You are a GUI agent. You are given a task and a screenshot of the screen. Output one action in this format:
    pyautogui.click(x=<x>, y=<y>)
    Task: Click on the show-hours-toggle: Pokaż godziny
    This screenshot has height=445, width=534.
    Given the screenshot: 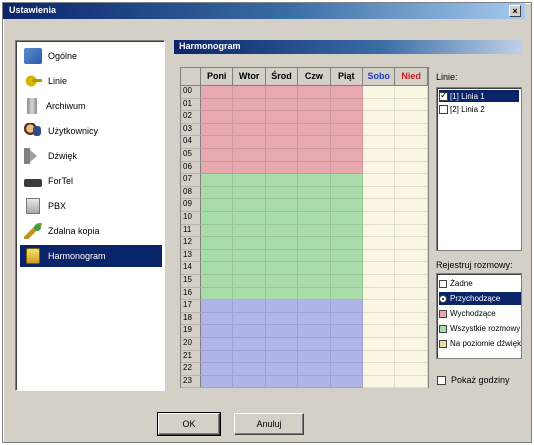 What is the action you would take?
    pyautogui.click(x=473, y=380)
    